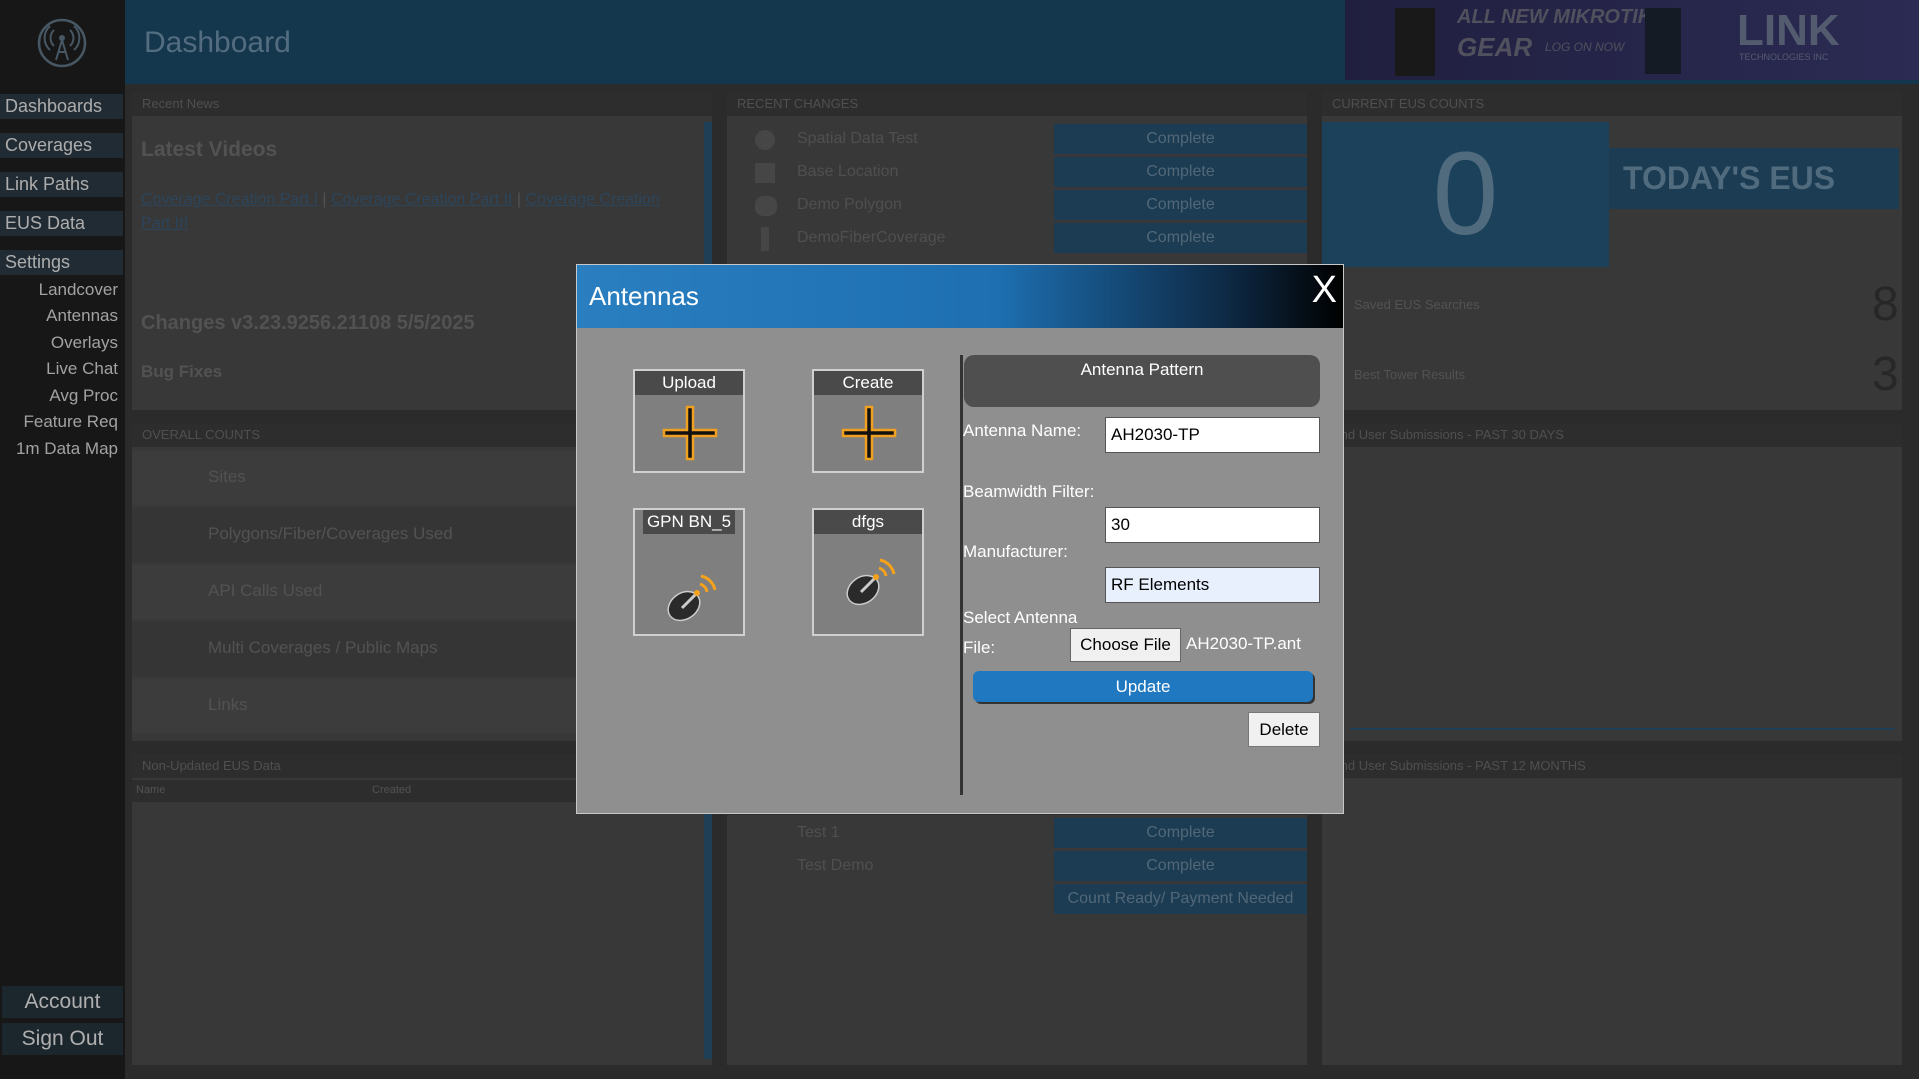 This screenshot has height=1079, width=1919. I want to click on tile-label: GPN BN_5, so click(689, 522).